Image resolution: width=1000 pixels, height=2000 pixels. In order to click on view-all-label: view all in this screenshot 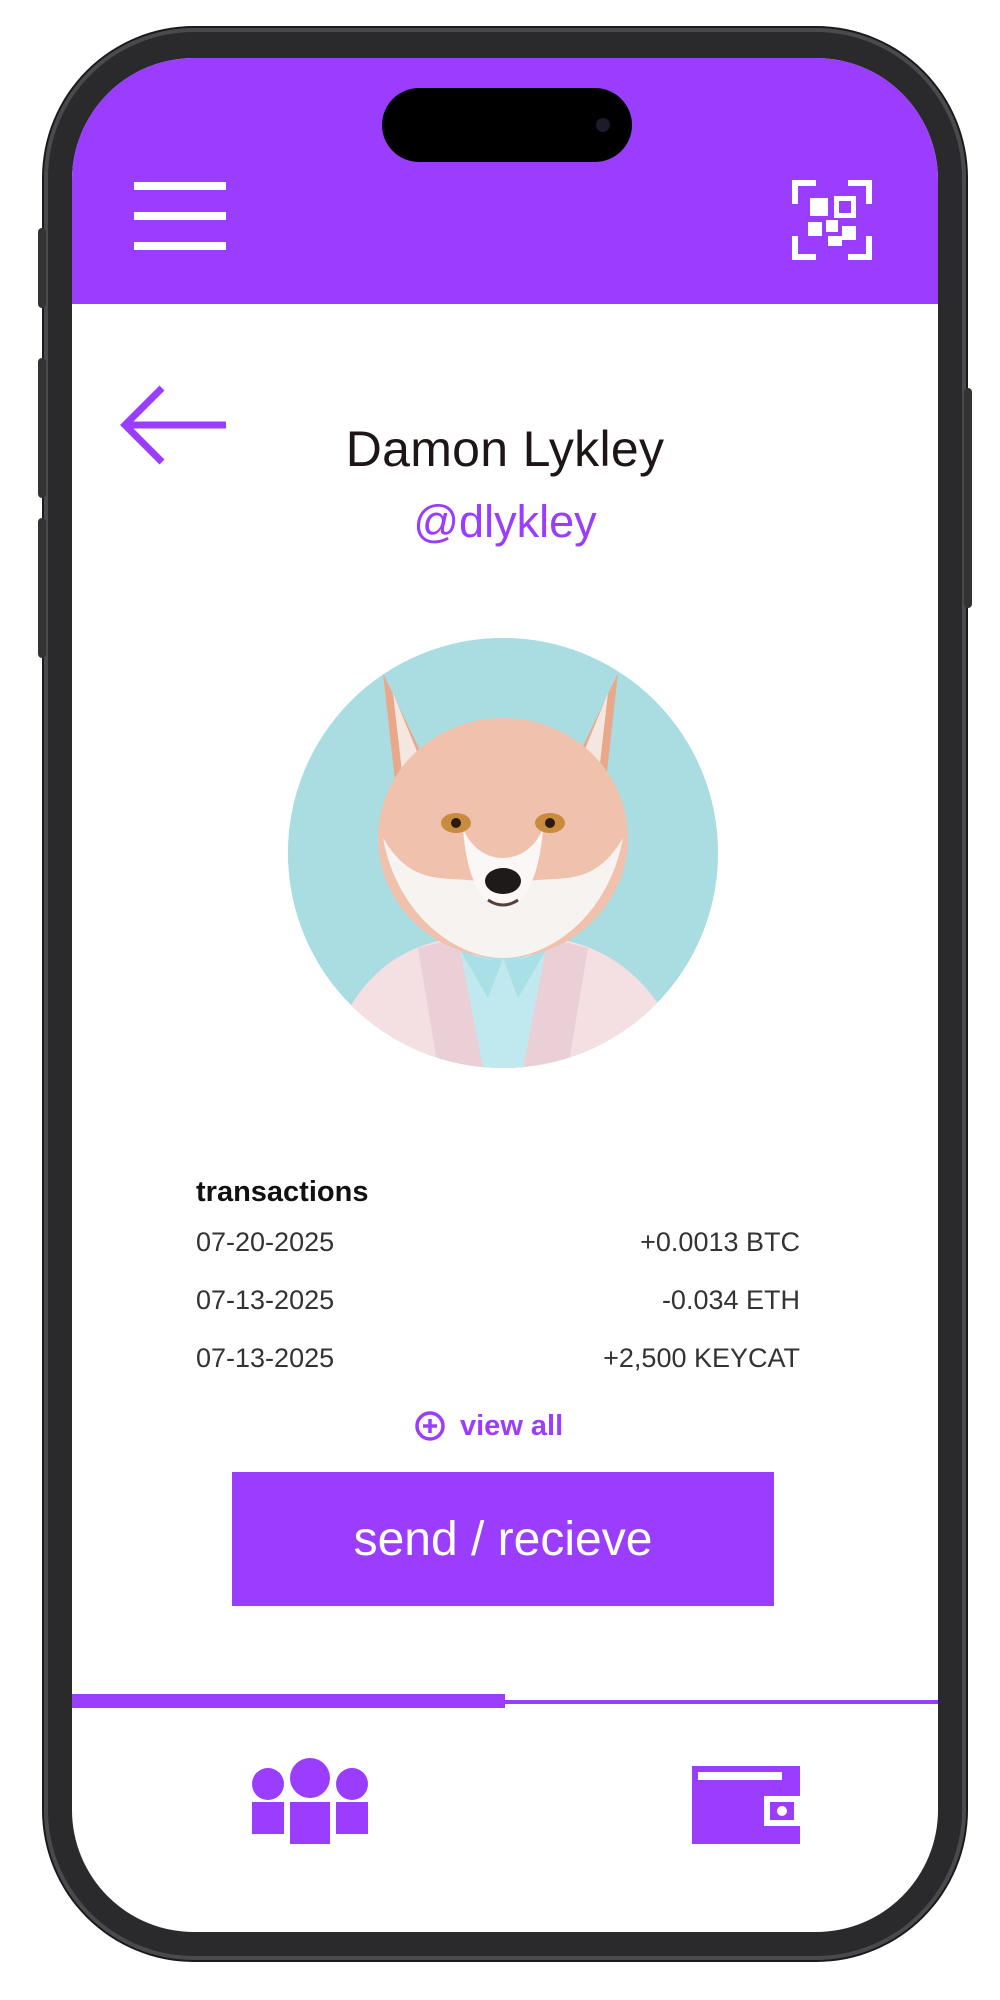, I will do `click(512, 1425)`.